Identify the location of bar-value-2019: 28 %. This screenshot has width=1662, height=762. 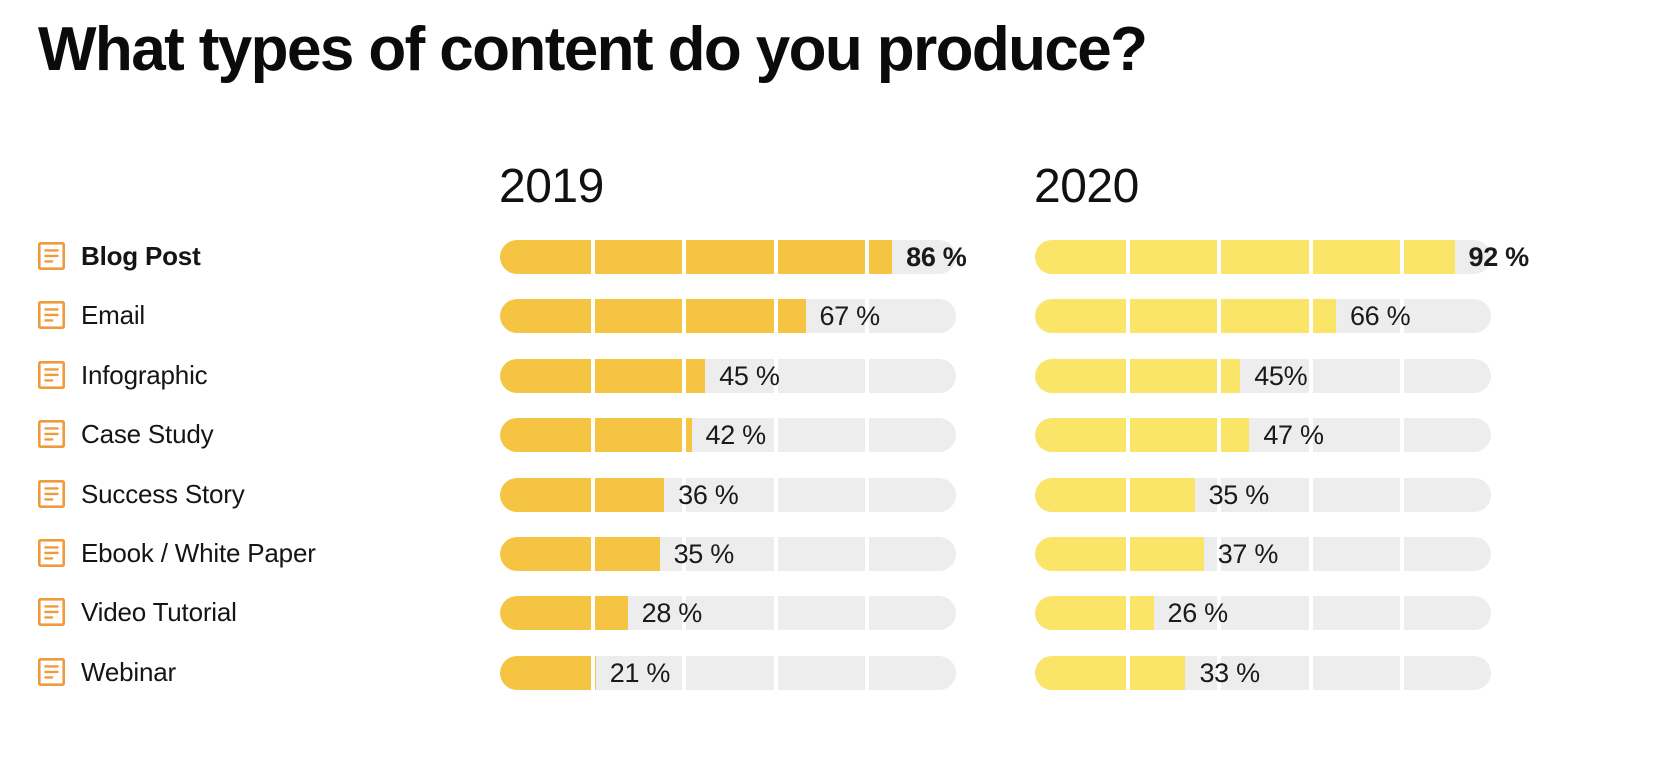
(672, 613).